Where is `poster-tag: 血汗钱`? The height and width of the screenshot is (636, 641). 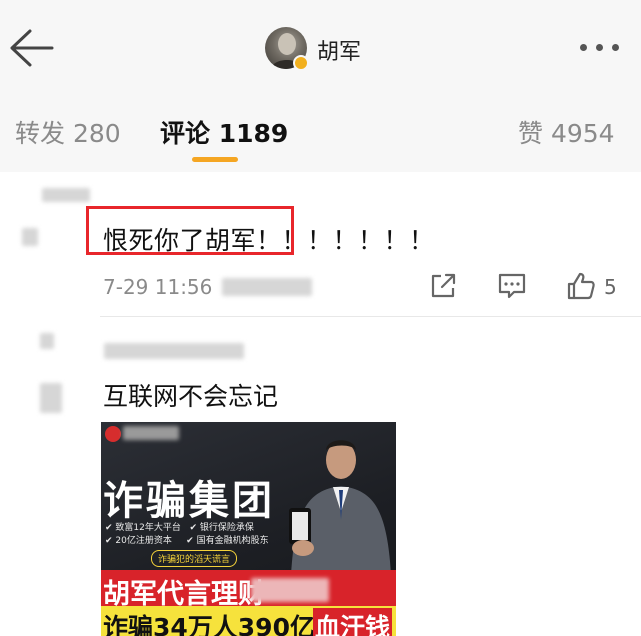
poster-tag: 血汗钱 is located at coordinates (353, 622).